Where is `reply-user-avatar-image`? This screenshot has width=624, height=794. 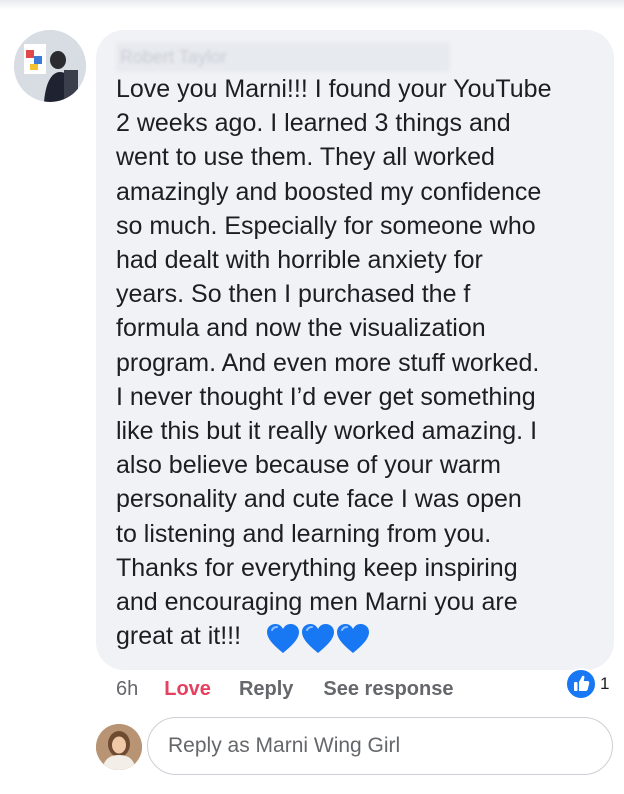
reply-user-avatar-image is located at coordinates (119, 747).